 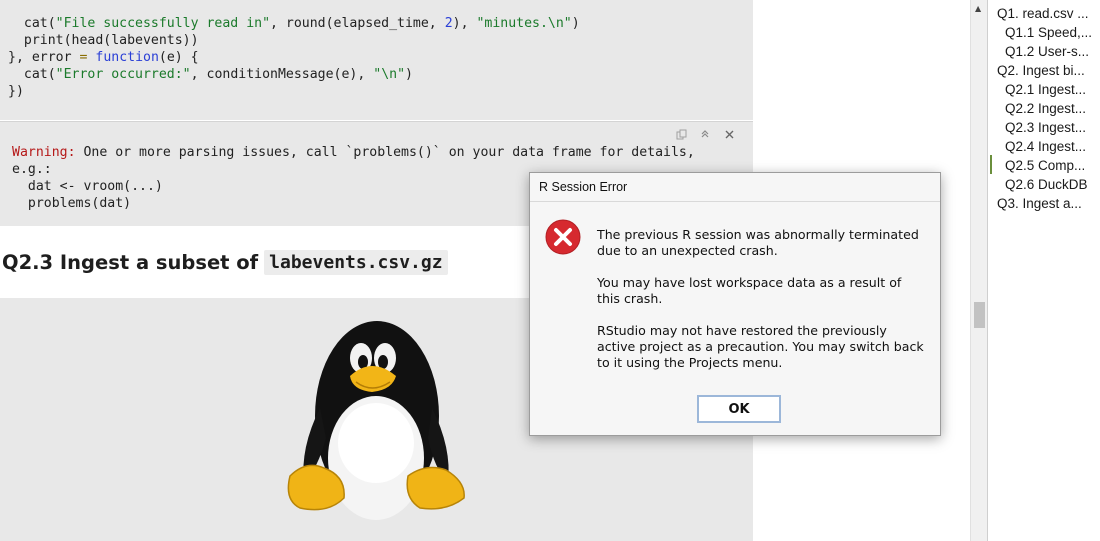 I want to click on dialog-title: R Session Error, so click(x=735, y=187).